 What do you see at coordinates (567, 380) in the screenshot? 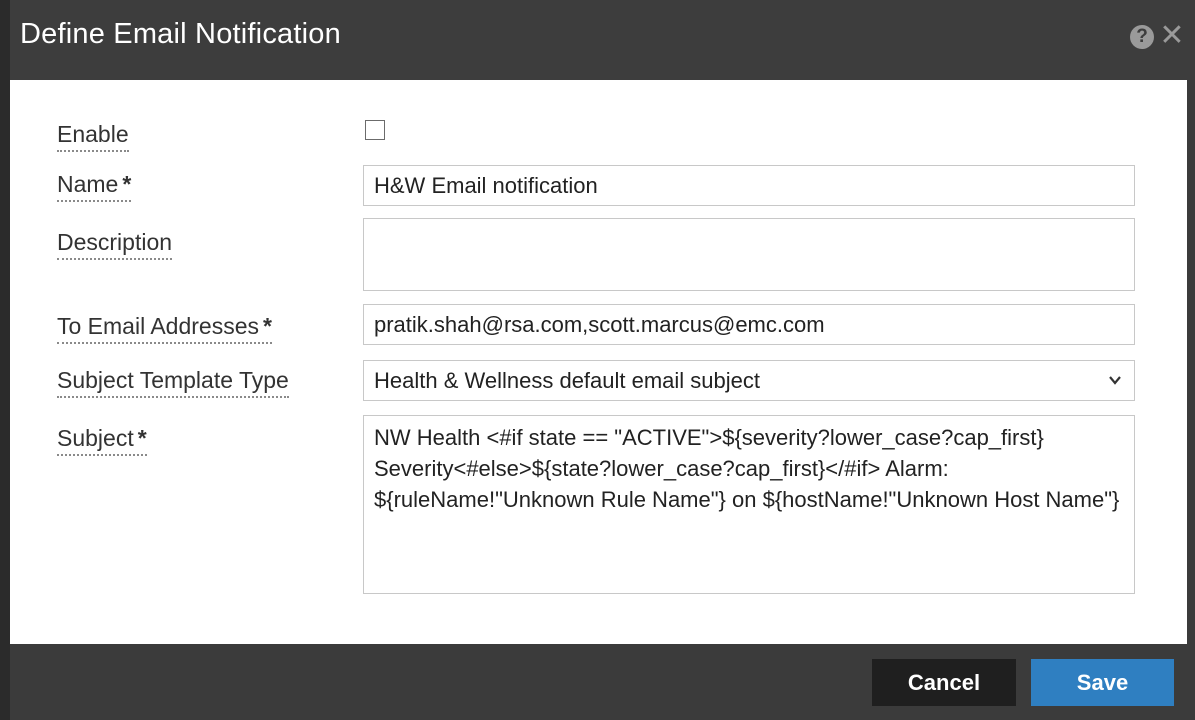
I see `subject-template-type-value: Health & Wellness default email subject` at bounding box center [567, 380].